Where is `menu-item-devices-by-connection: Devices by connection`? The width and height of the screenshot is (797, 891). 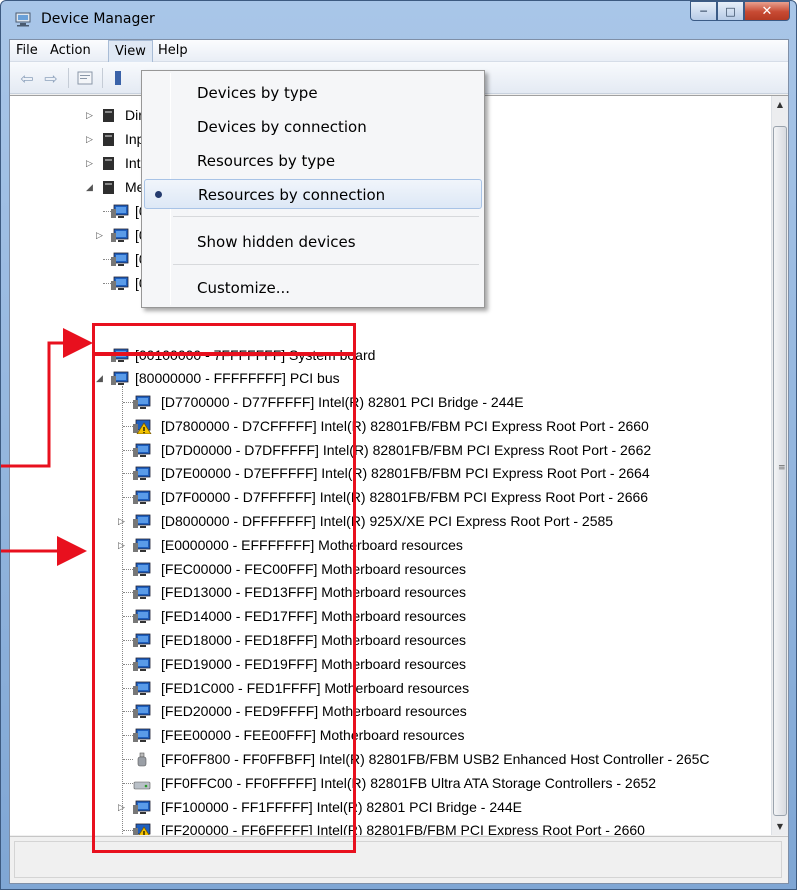
menu-item-devices-by-connection: Devices by connection is located at coordinates (313, 127).